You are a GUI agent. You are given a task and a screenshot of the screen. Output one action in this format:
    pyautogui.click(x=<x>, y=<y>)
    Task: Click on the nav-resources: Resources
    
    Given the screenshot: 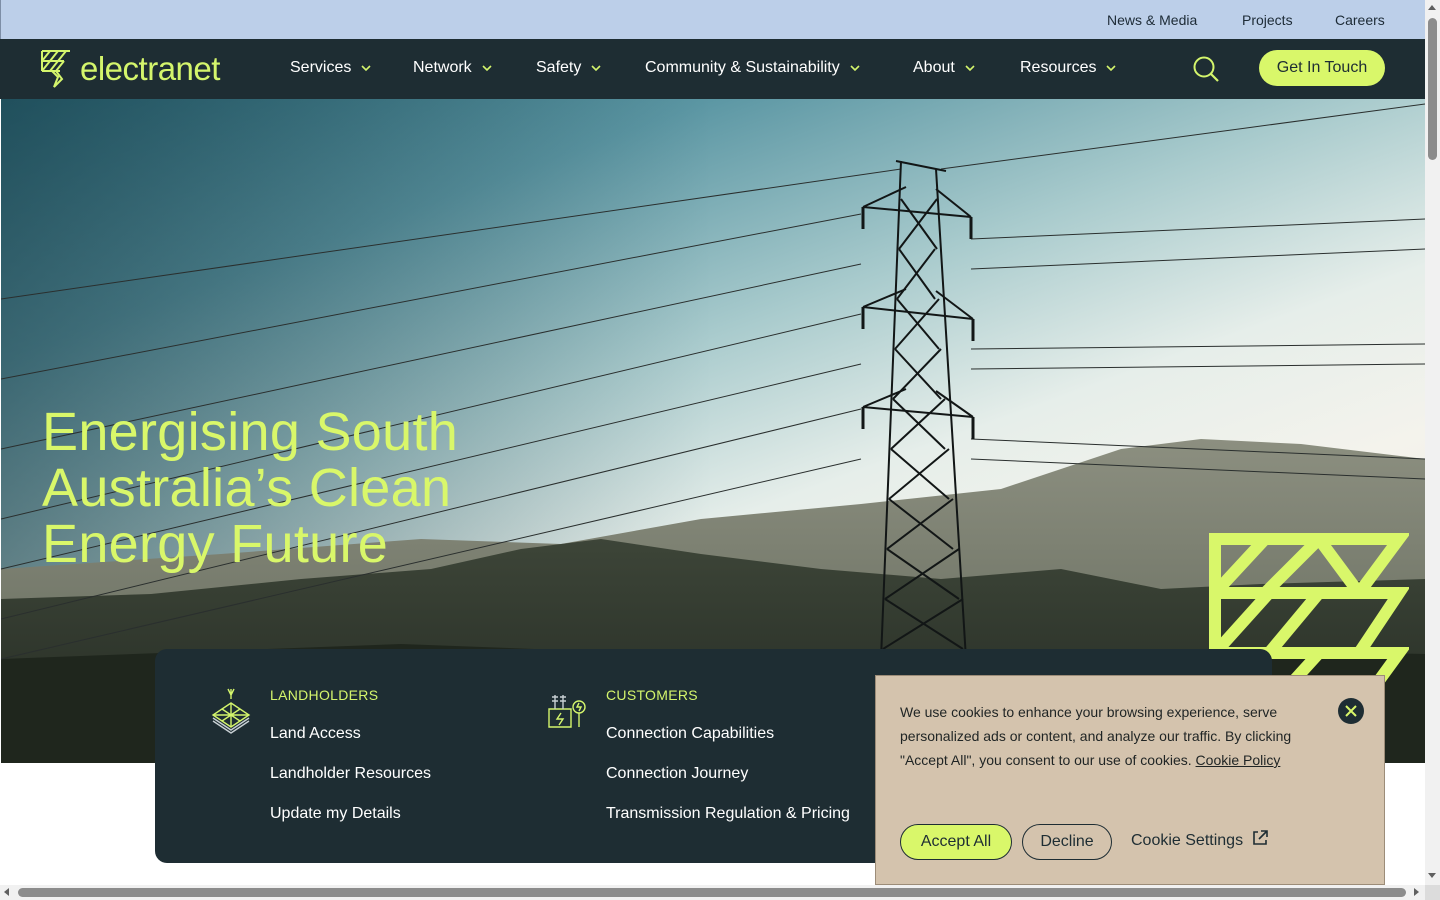 What is the action you would take?
    pyautogui.click(x=1068, y=68)
    